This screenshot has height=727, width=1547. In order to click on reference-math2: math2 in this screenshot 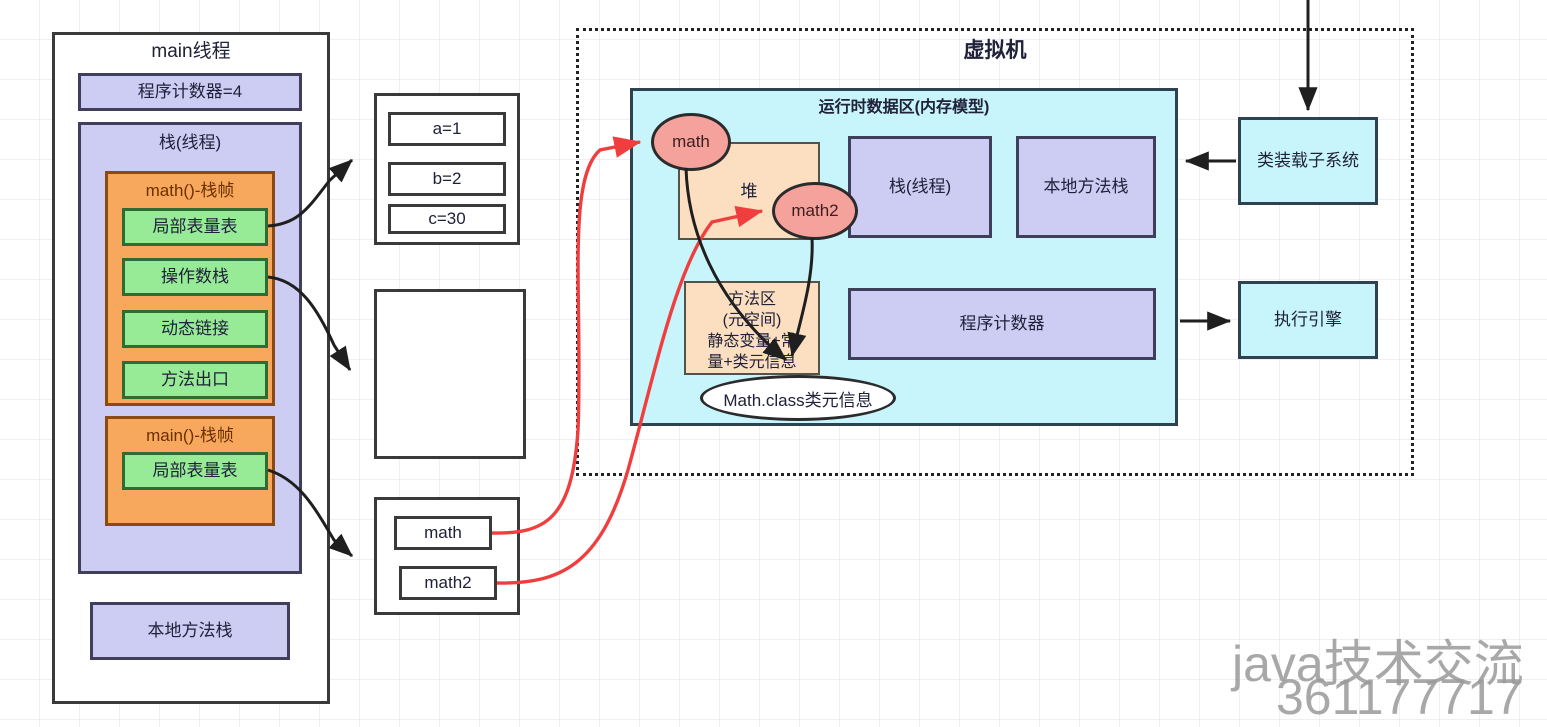, I will do `click(448, 583)`.